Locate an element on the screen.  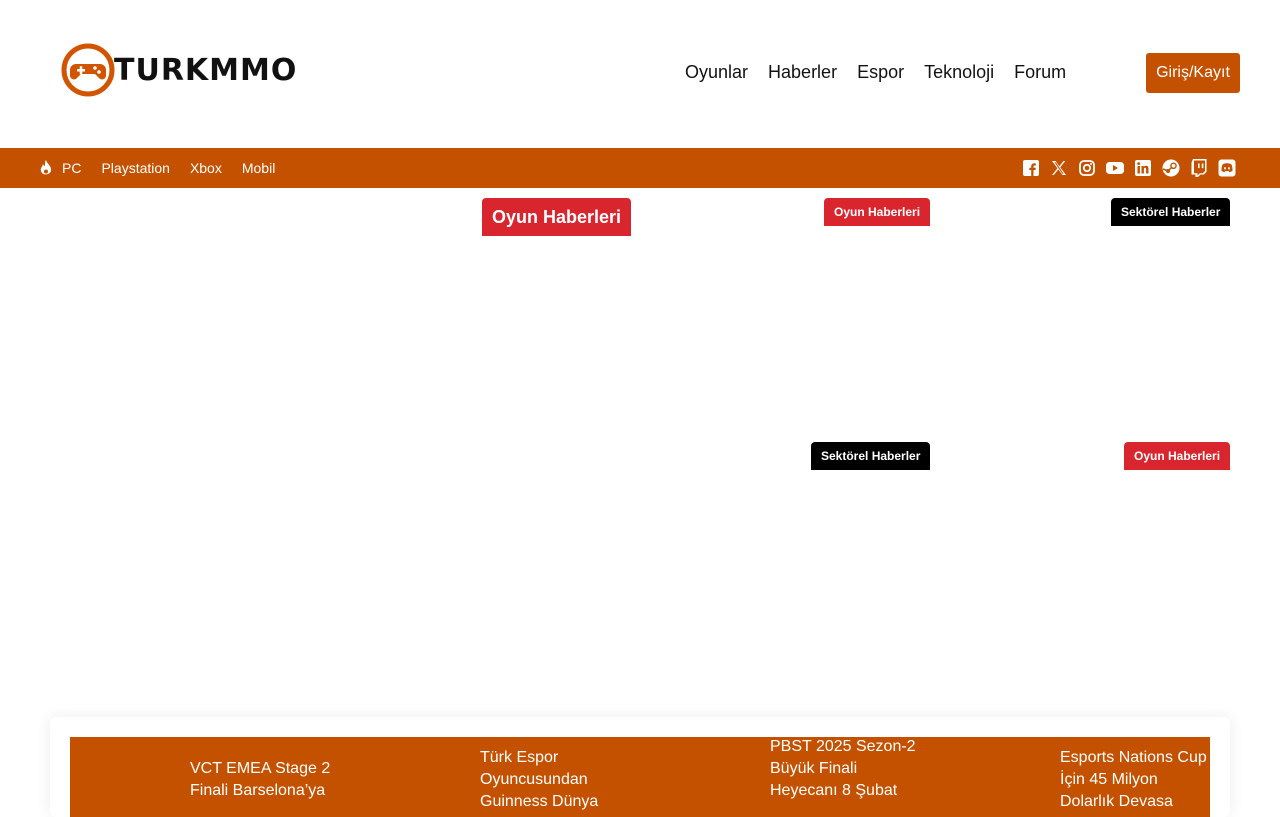
main-nav: Oyunlar Haberler Espor Teknoloji Forum is located at coordinates (875, 72).